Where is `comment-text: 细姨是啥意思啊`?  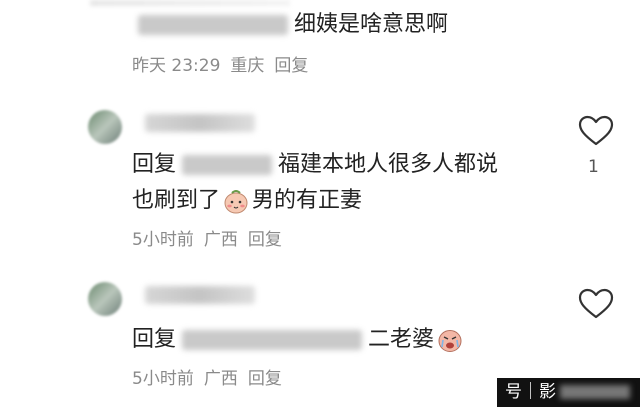
comment-text: 细姨是啥意思啊 is located at coordinates (290, 25).